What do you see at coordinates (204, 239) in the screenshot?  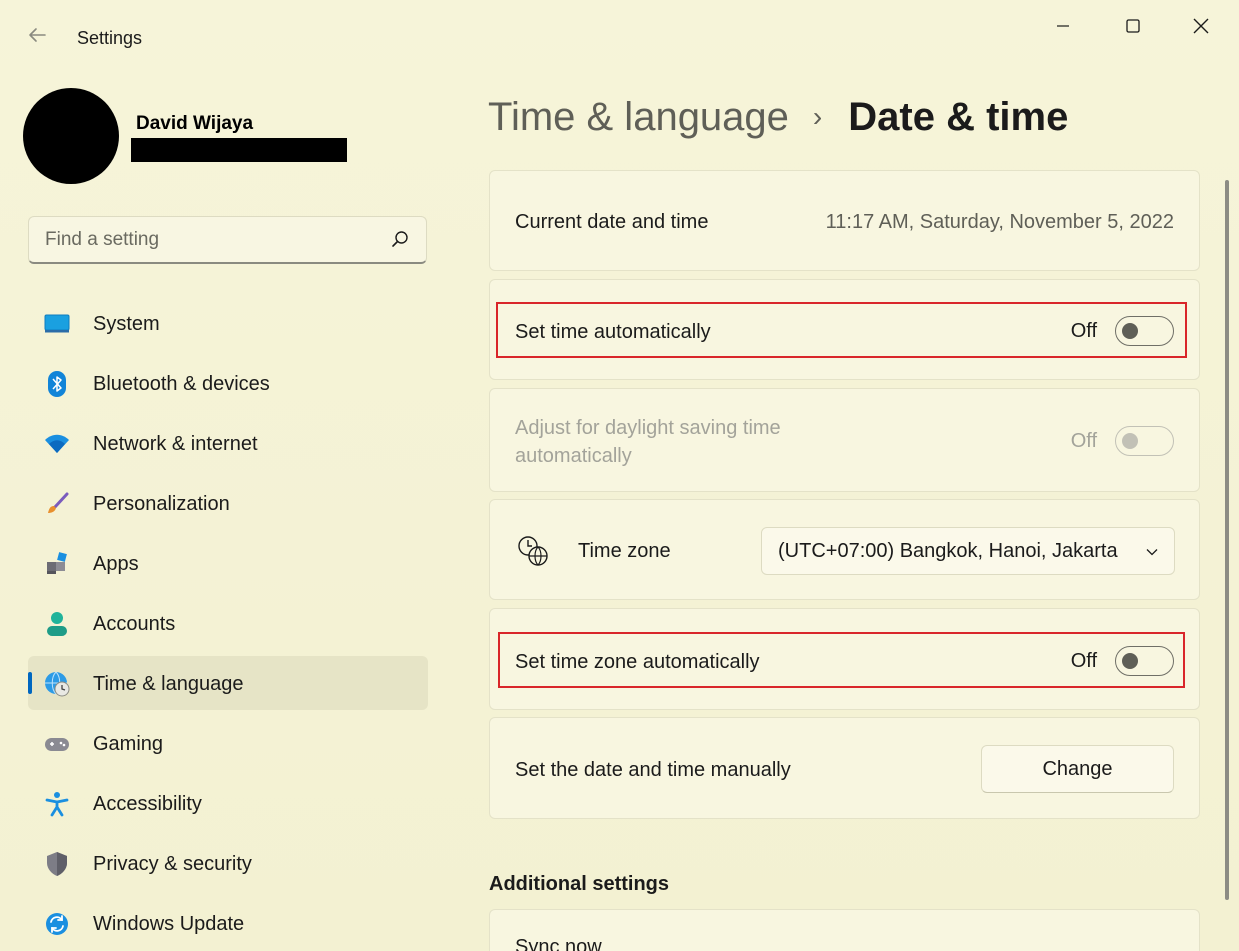 I see `search-input` at bounding box center [204, 239].